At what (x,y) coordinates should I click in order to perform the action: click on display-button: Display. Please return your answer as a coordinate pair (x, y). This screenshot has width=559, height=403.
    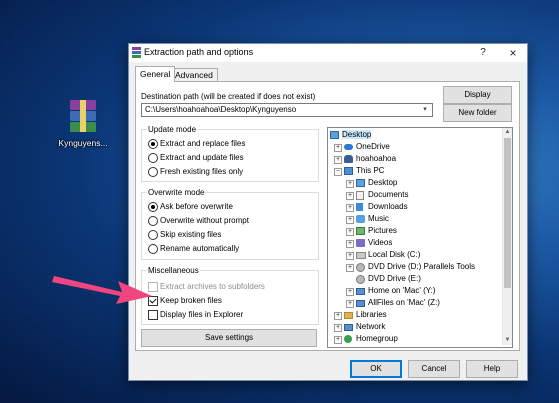
    Looking at the image, I should click on (477, 95).